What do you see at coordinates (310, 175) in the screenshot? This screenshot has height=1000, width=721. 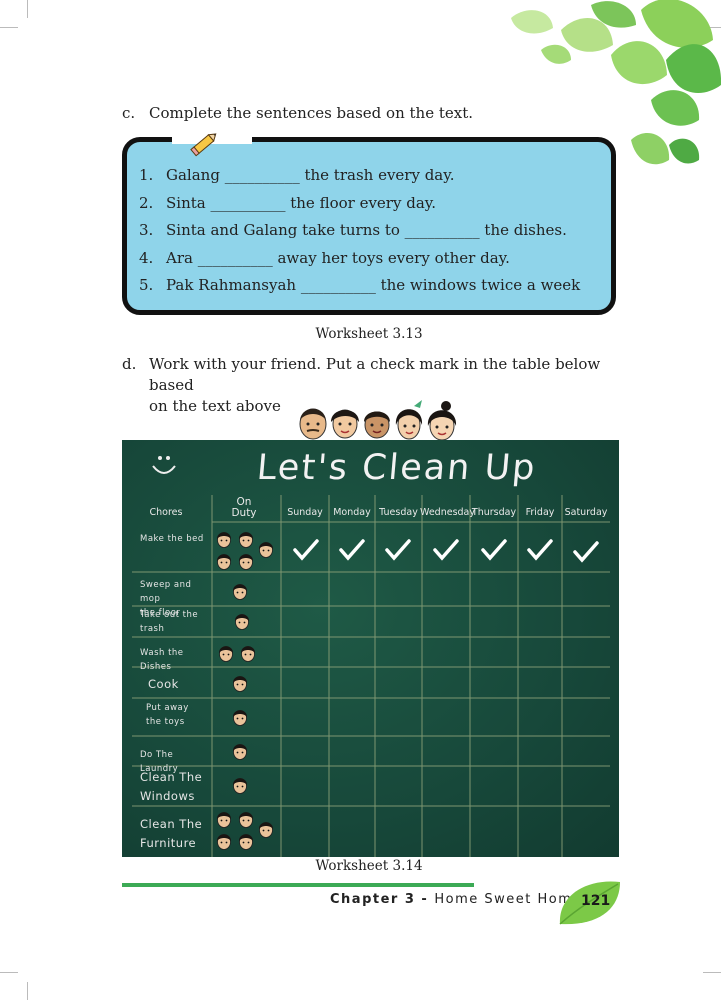 I see `item-text: Galang __________ the trash every day.` at bounding box center [310, 175].